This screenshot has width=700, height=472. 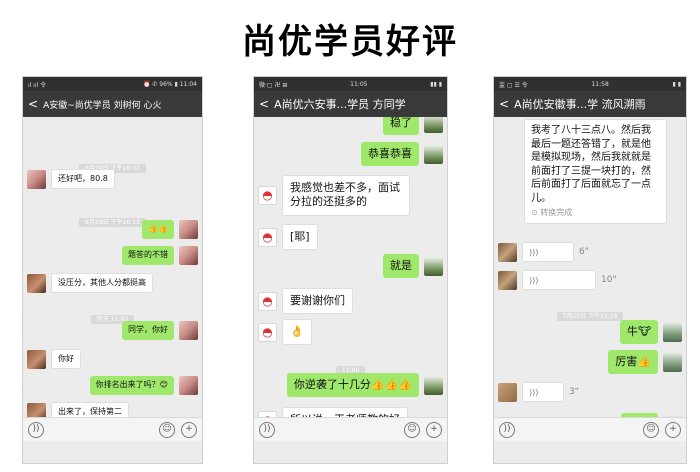 I want to click on message-left: 你好, so click(x=54, y=359).